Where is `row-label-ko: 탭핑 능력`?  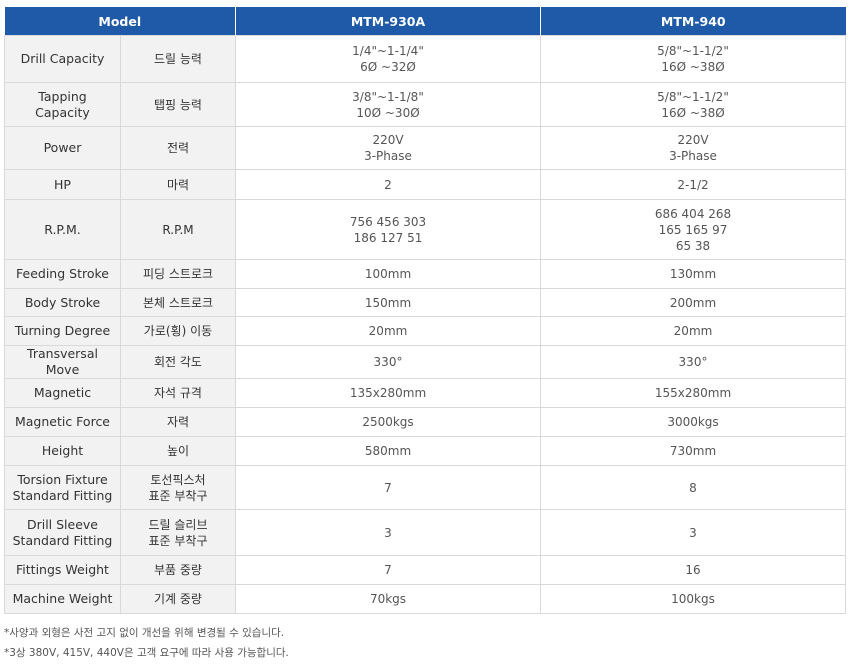 row-label-ko: 탭핑 능력 is located at coordinates (178, 104).